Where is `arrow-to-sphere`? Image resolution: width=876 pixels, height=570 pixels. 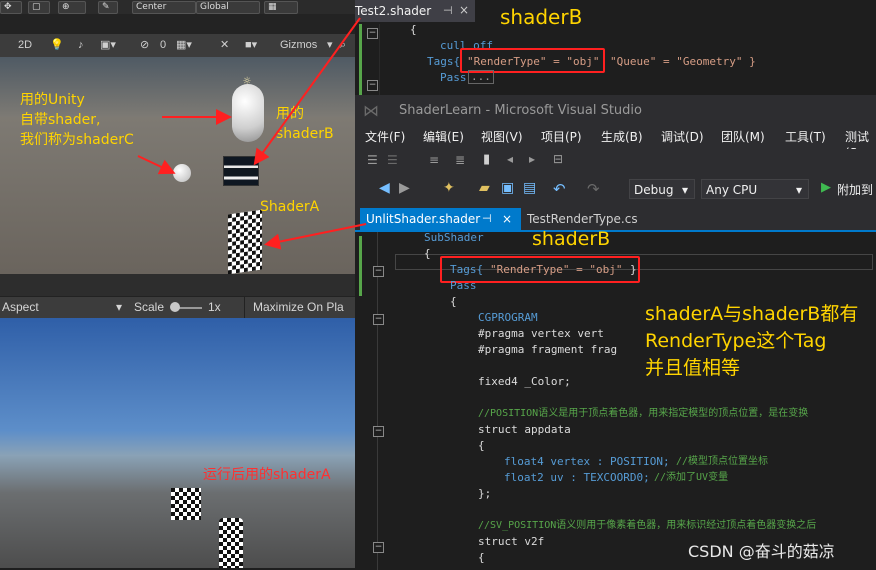
arrow-to-sphere is located at coordinates (156, 165).